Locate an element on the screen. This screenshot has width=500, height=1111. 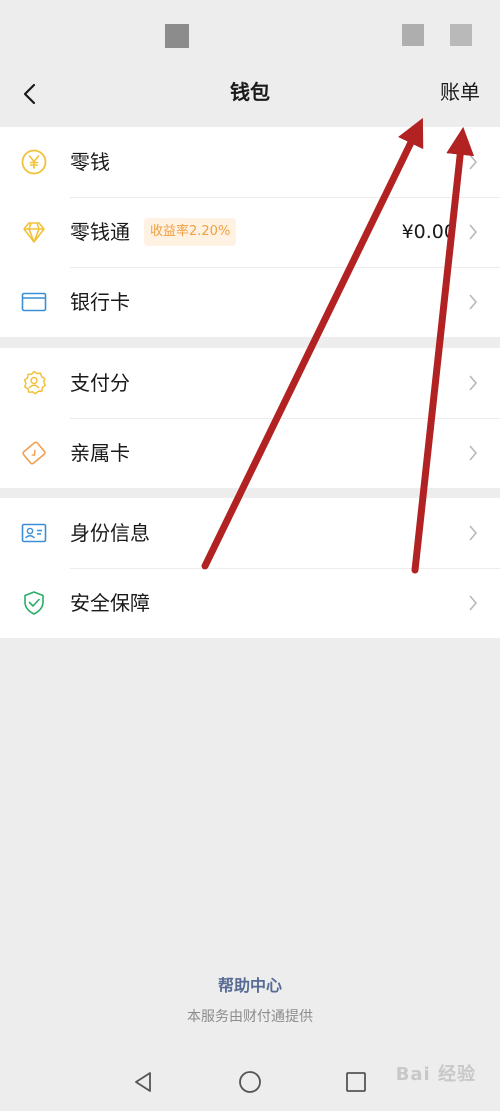
baidu-watermark: Bai 经验 is located at coordinates (435, 1074).